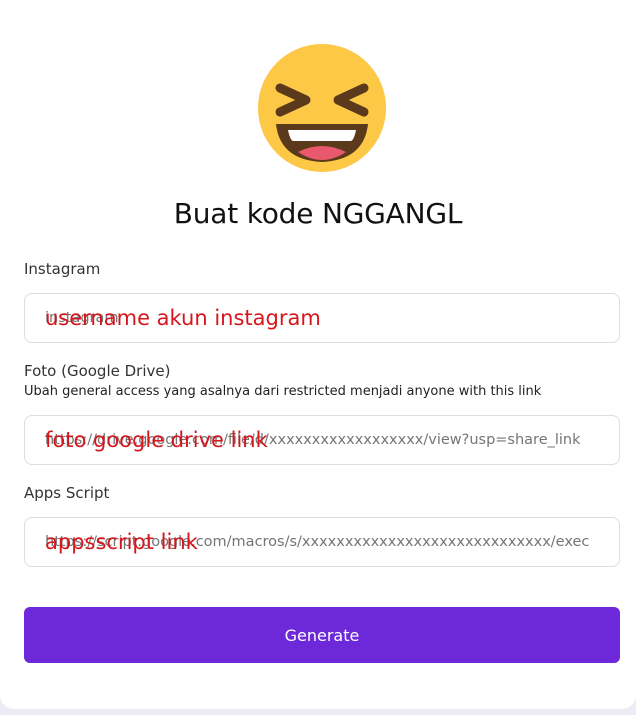 This screenshot has height=715, width=636. I want to click on apps-script-field: appsscript link, so click(322, 542).